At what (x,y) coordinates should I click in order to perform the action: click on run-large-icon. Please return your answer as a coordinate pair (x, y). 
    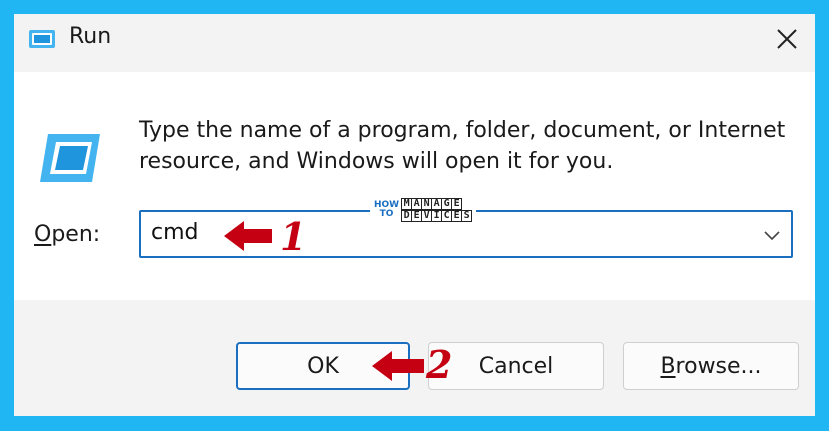
    Looking at the image, I should click on (70, 158).